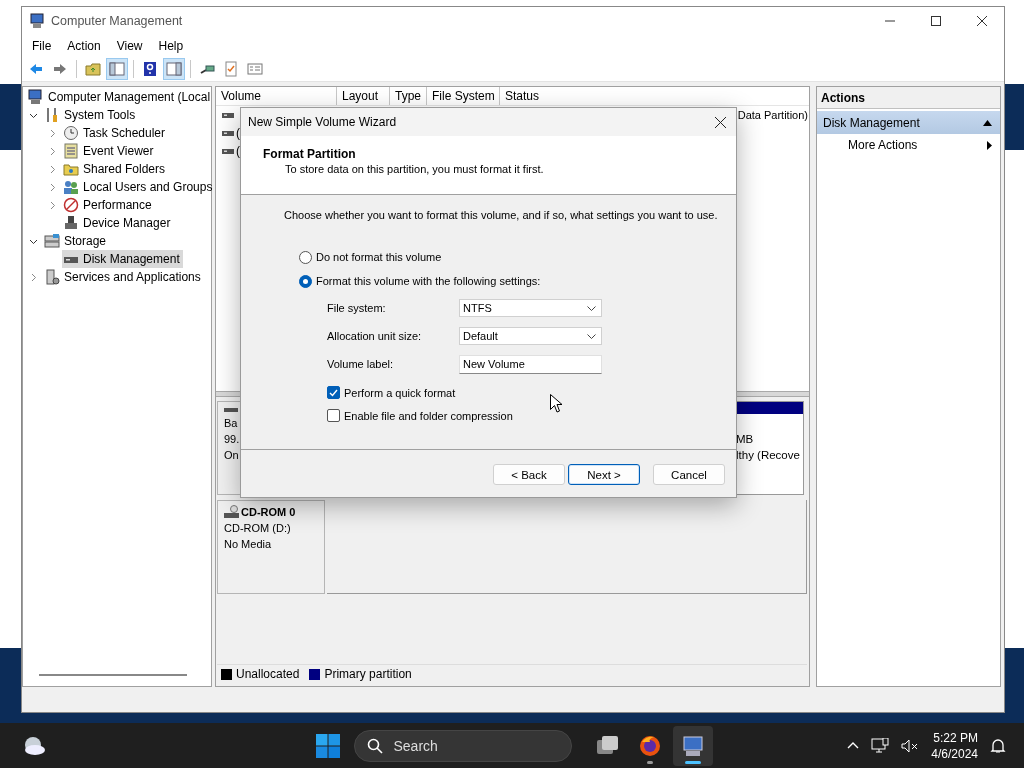  Describe the element at coordinates (745, 439) in the screenshot. I see `partition-info: MB` at that location.